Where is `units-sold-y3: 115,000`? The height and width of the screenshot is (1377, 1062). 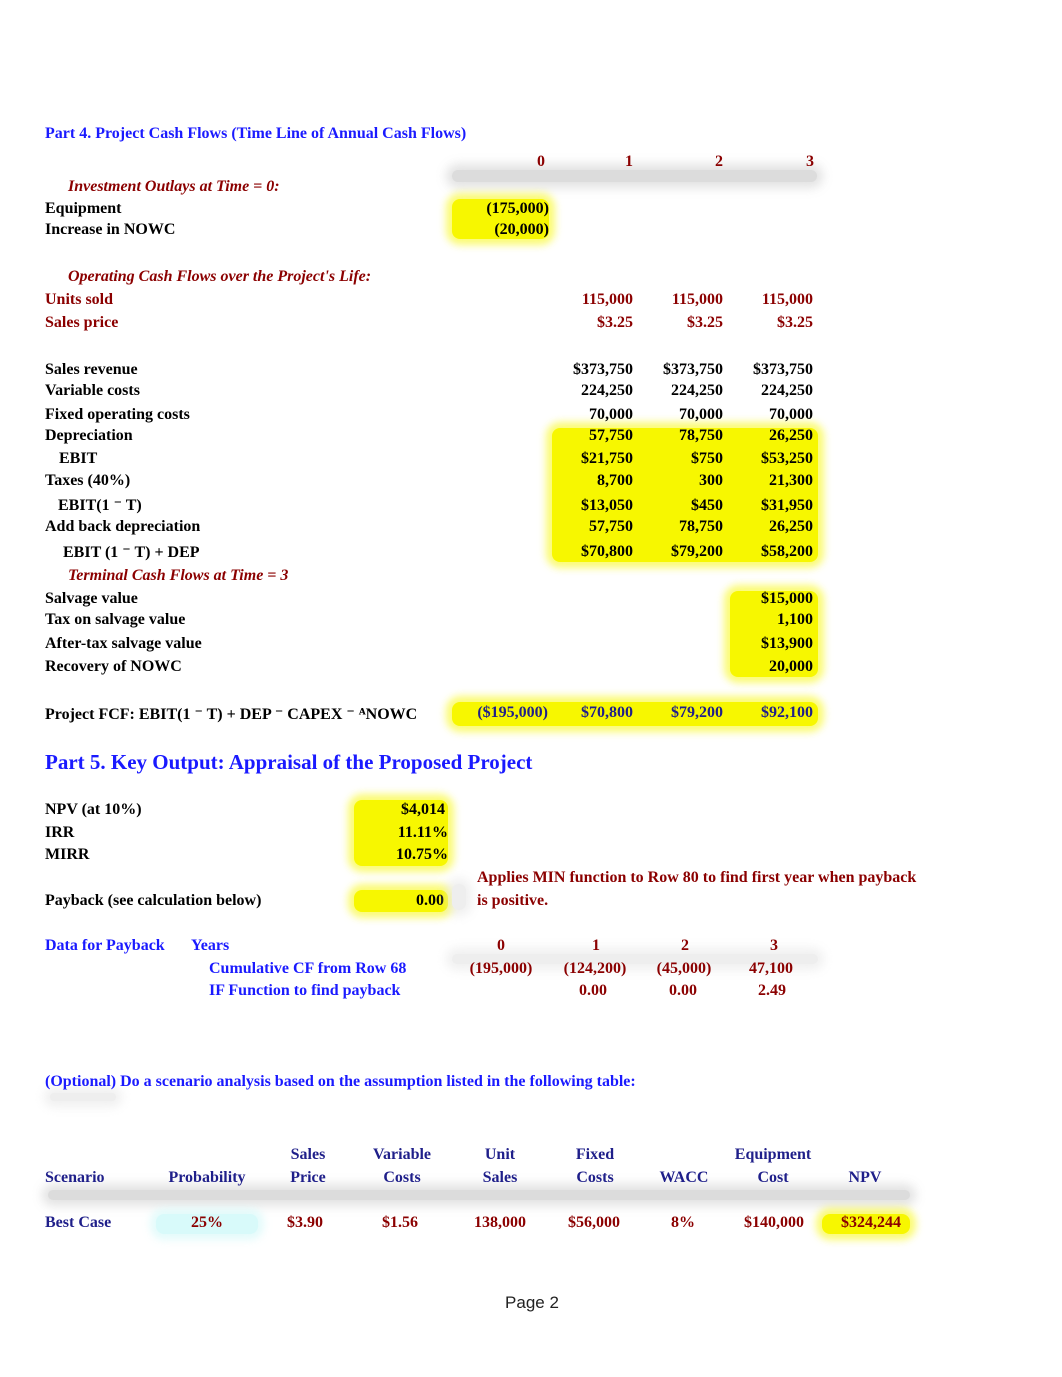
units-sold-y3: 115,000 is located at coordinates (768, 300).